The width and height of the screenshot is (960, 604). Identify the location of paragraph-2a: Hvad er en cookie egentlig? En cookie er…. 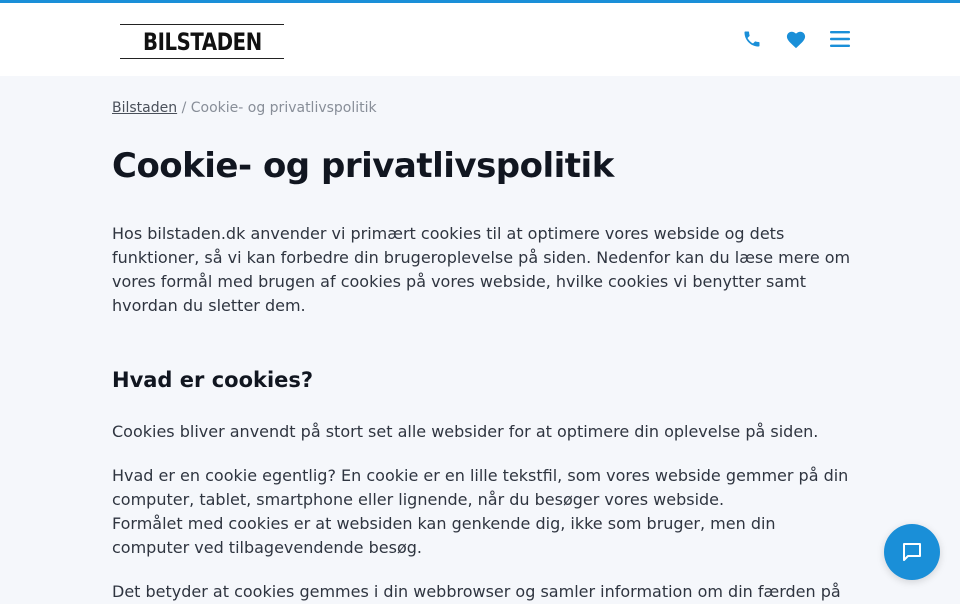
(480, 487).